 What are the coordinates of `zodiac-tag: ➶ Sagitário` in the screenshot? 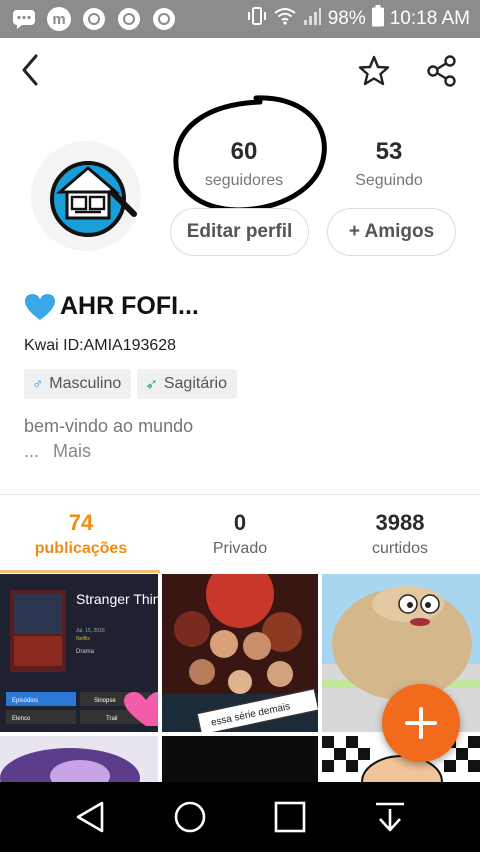 It's located at (187, 384).